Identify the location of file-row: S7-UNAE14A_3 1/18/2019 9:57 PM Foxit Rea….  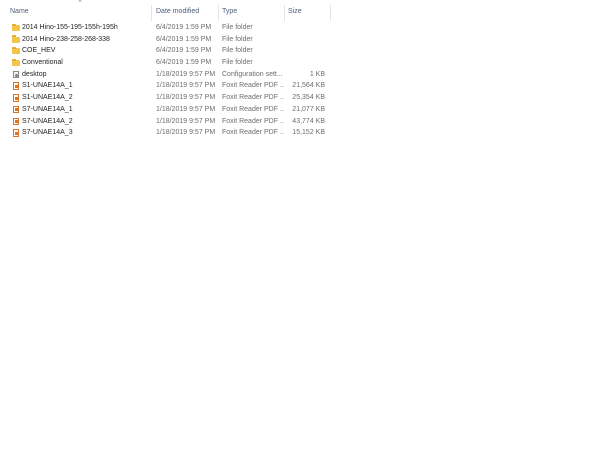
(165, 133).